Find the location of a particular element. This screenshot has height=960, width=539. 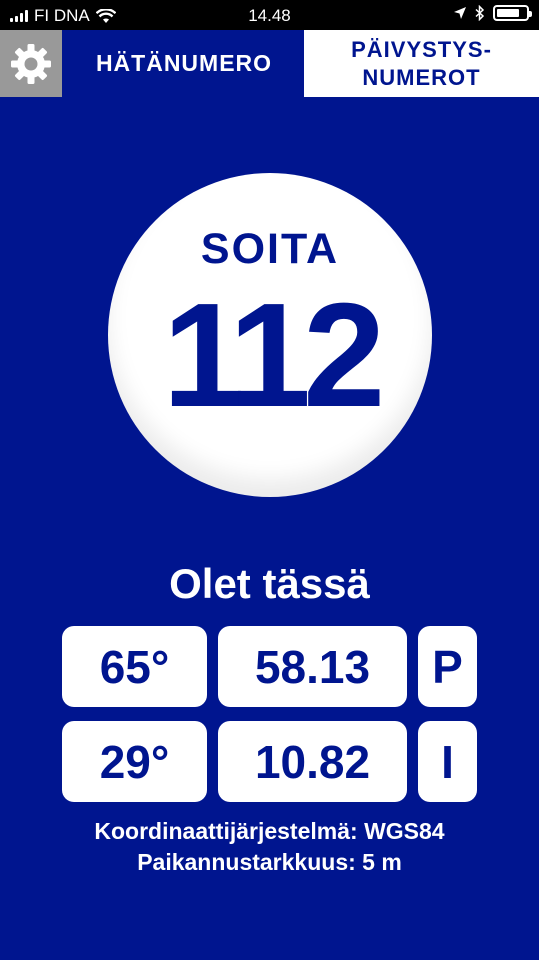

latitude-minutes-value: 58.13 is located at coordinates (312, 666).